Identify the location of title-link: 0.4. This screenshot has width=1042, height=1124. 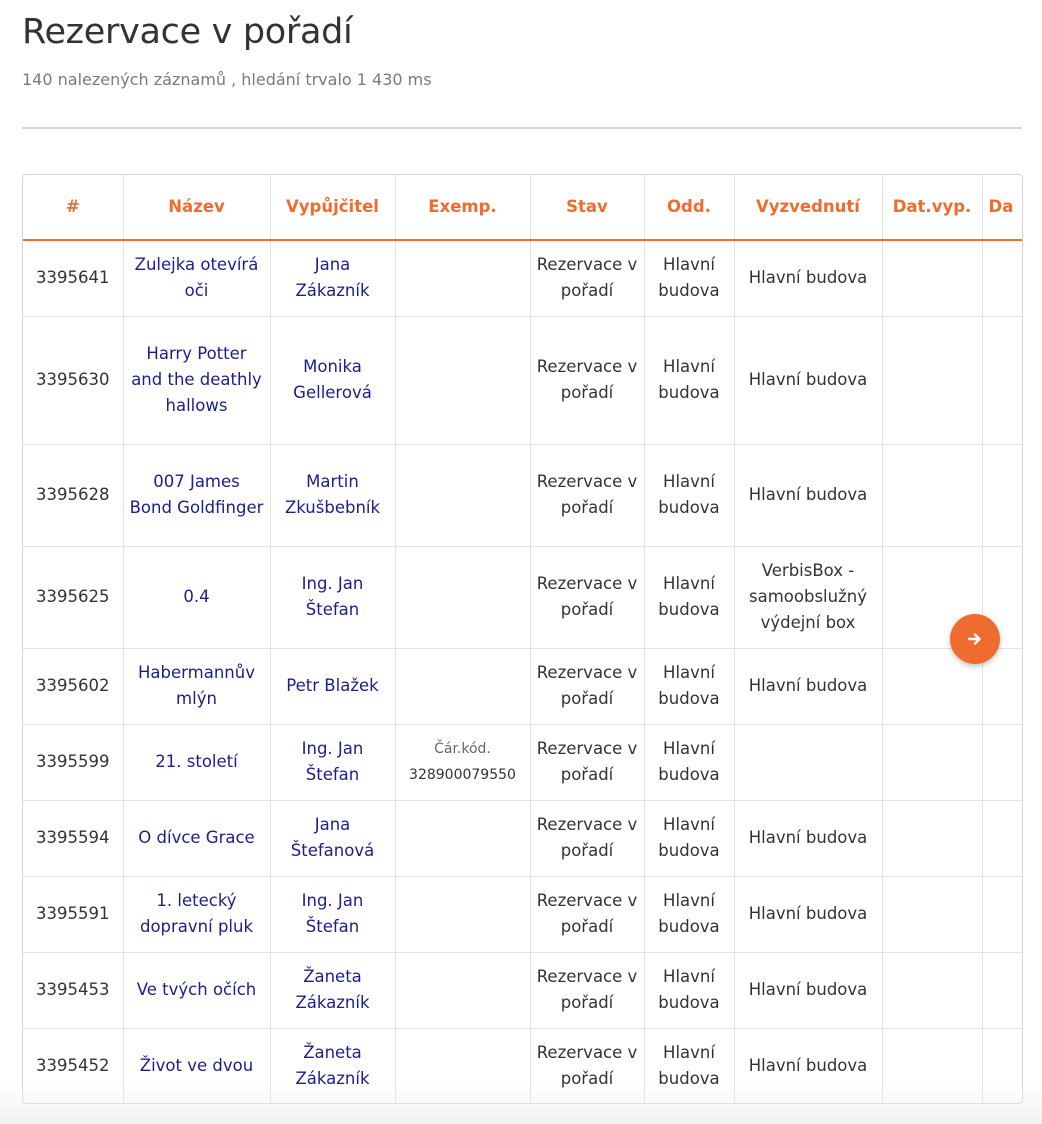
(197, 597).